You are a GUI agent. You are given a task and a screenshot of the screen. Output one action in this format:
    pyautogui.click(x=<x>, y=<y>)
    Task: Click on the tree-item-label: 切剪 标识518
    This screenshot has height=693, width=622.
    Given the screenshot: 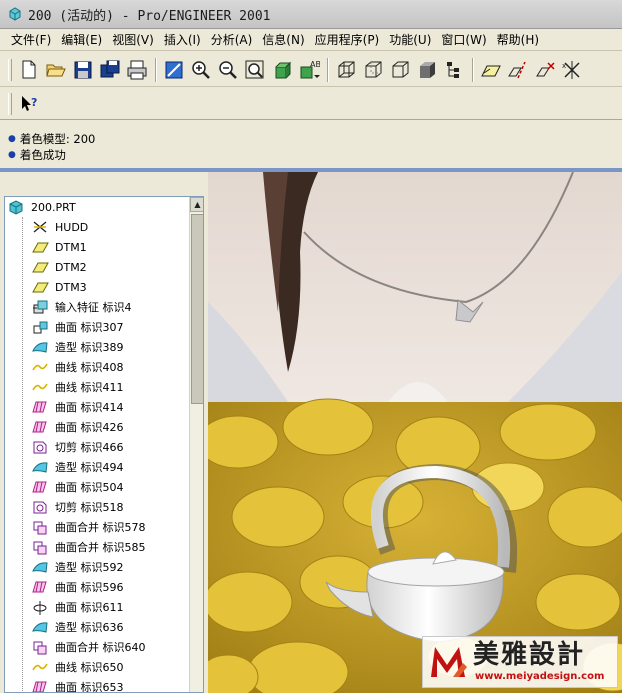 What is the action you would take?
    pyautogui.click(x=89, y=507)
    